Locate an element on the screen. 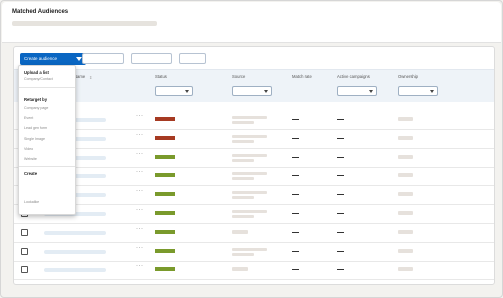  menu-item-company-contact: Company/Contact is located at coordinates (38, 79).